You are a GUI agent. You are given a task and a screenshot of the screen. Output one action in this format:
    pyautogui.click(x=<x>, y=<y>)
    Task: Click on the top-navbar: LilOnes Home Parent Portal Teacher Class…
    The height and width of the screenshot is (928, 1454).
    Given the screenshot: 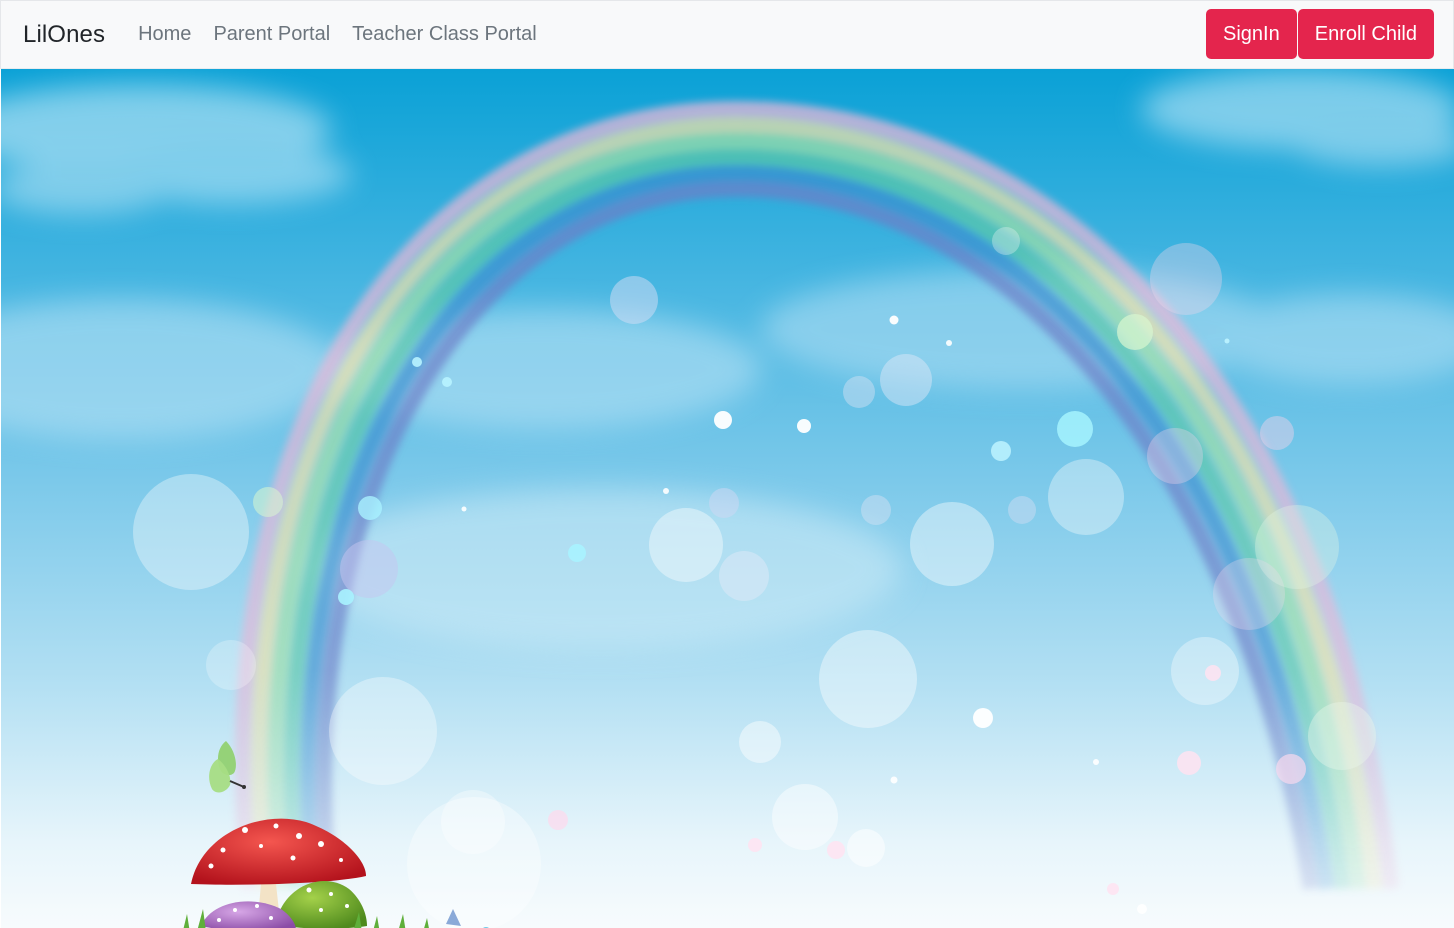 What is the action you would take?
    pyautogui.click(x=727, y=34)
    